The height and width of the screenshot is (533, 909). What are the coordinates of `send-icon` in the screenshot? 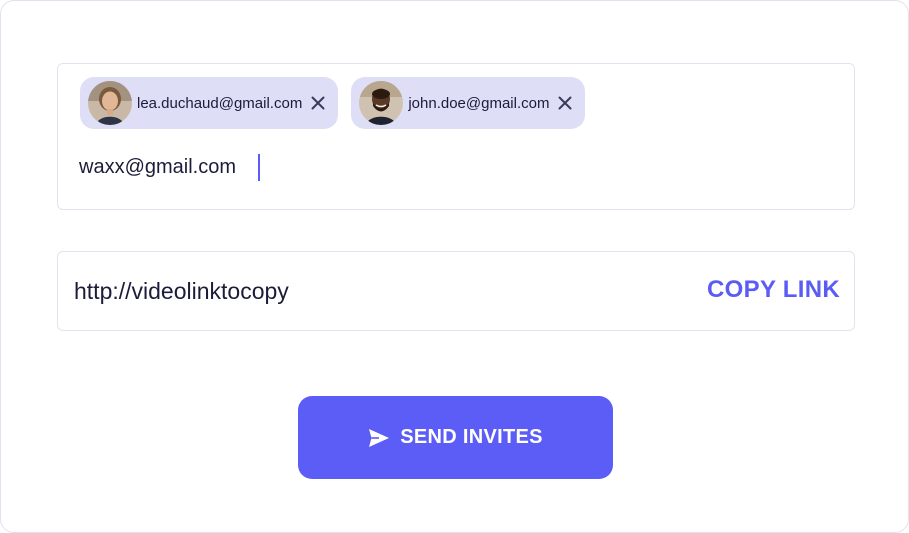 It's located at (379, 438).